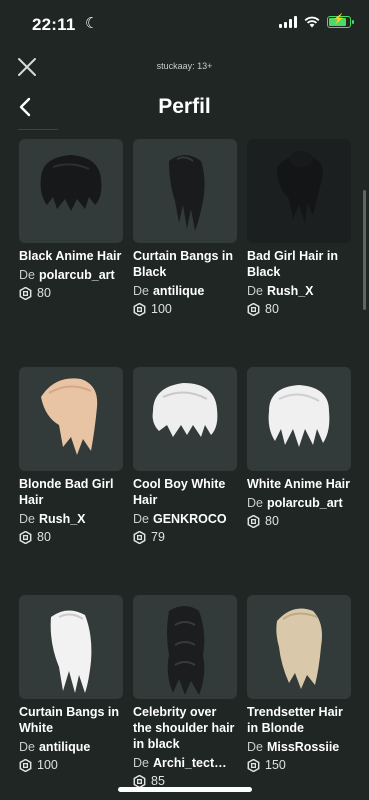 Image resolution: width=369 pixels, height=800 pixels. Describe the element at coordinates (54, 24) in the screenshot. I see `status-time: 22:11` at that location.